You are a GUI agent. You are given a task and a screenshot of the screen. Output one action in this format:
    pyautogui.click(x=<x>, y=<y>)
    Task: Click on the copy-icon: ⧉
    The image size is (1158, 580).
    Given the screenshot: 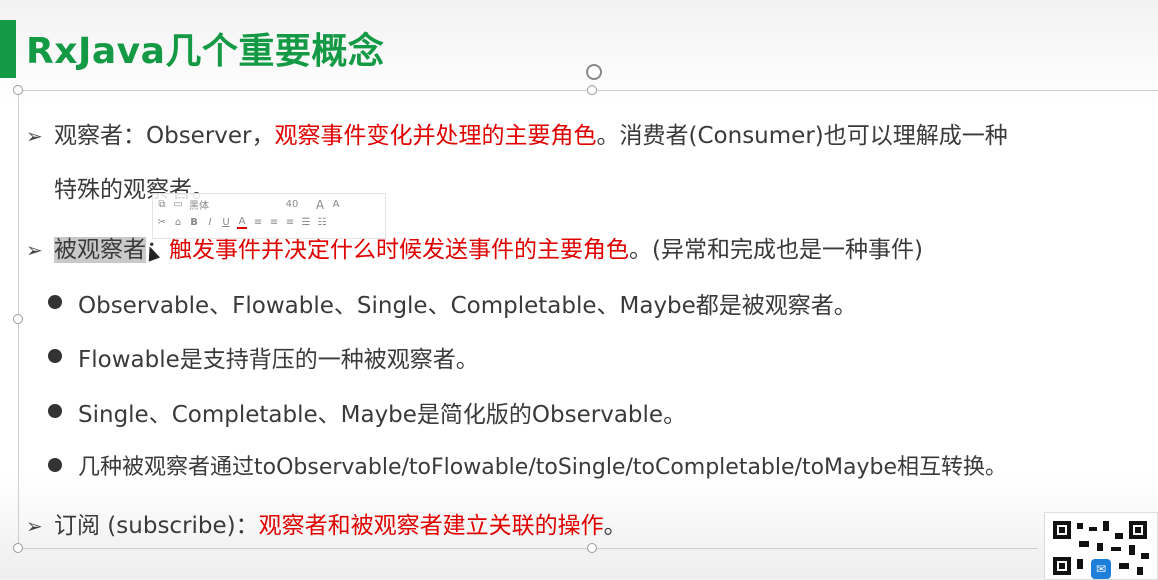 What is the action you would take?
    pyautogui.click(x=162, y=204)
    